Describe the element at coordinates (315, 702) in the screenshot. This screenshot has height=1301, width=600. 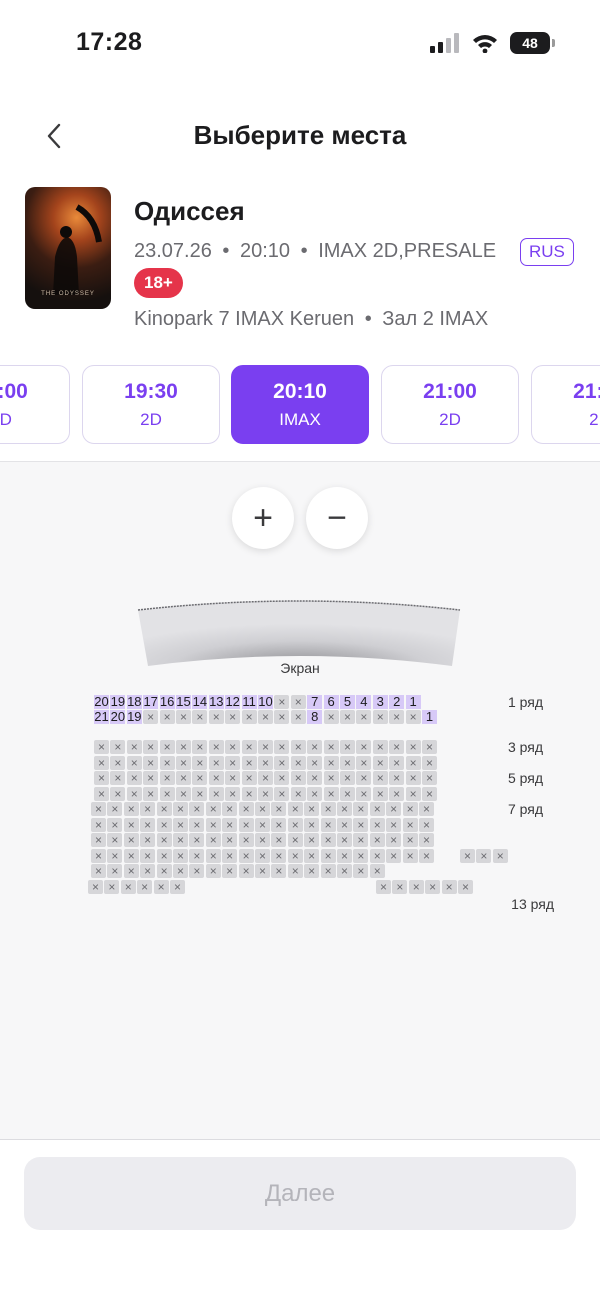
I see `seat-available: 7` at that location.